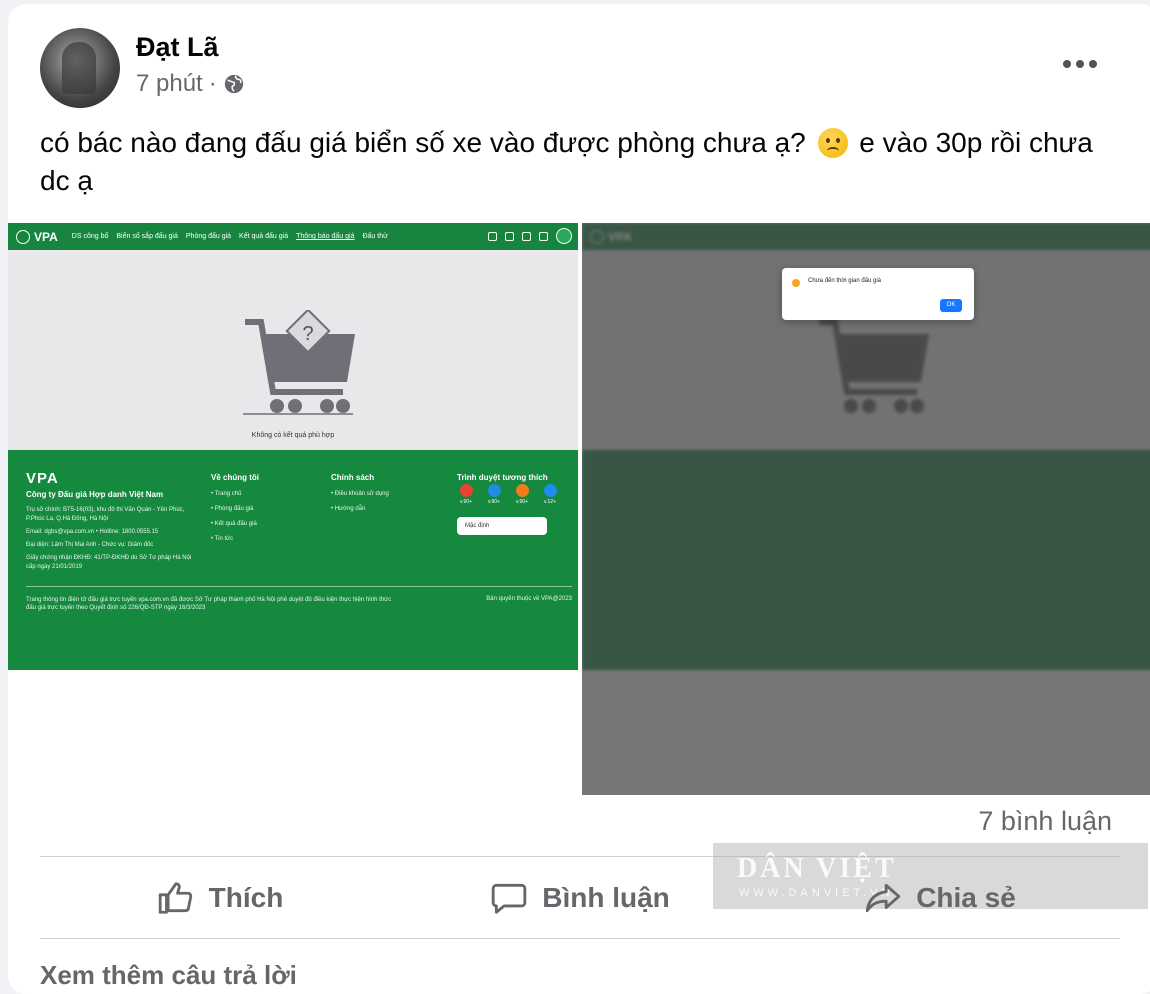 This screenshot has width=1150, height=994. What do you see at coordinates (940, 898) in the screenshot?
I see `share-button: Chia sẻ` at bounding box center [940, 898].